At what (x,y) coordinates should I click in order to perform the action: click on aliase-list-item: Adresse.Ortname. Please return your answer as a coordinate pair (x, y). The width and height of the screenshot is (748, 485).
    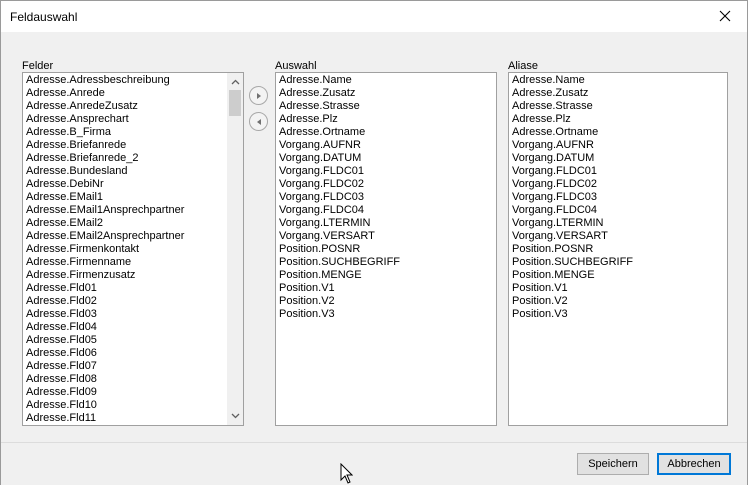
    Looking at the image, I should click on (619, 132).